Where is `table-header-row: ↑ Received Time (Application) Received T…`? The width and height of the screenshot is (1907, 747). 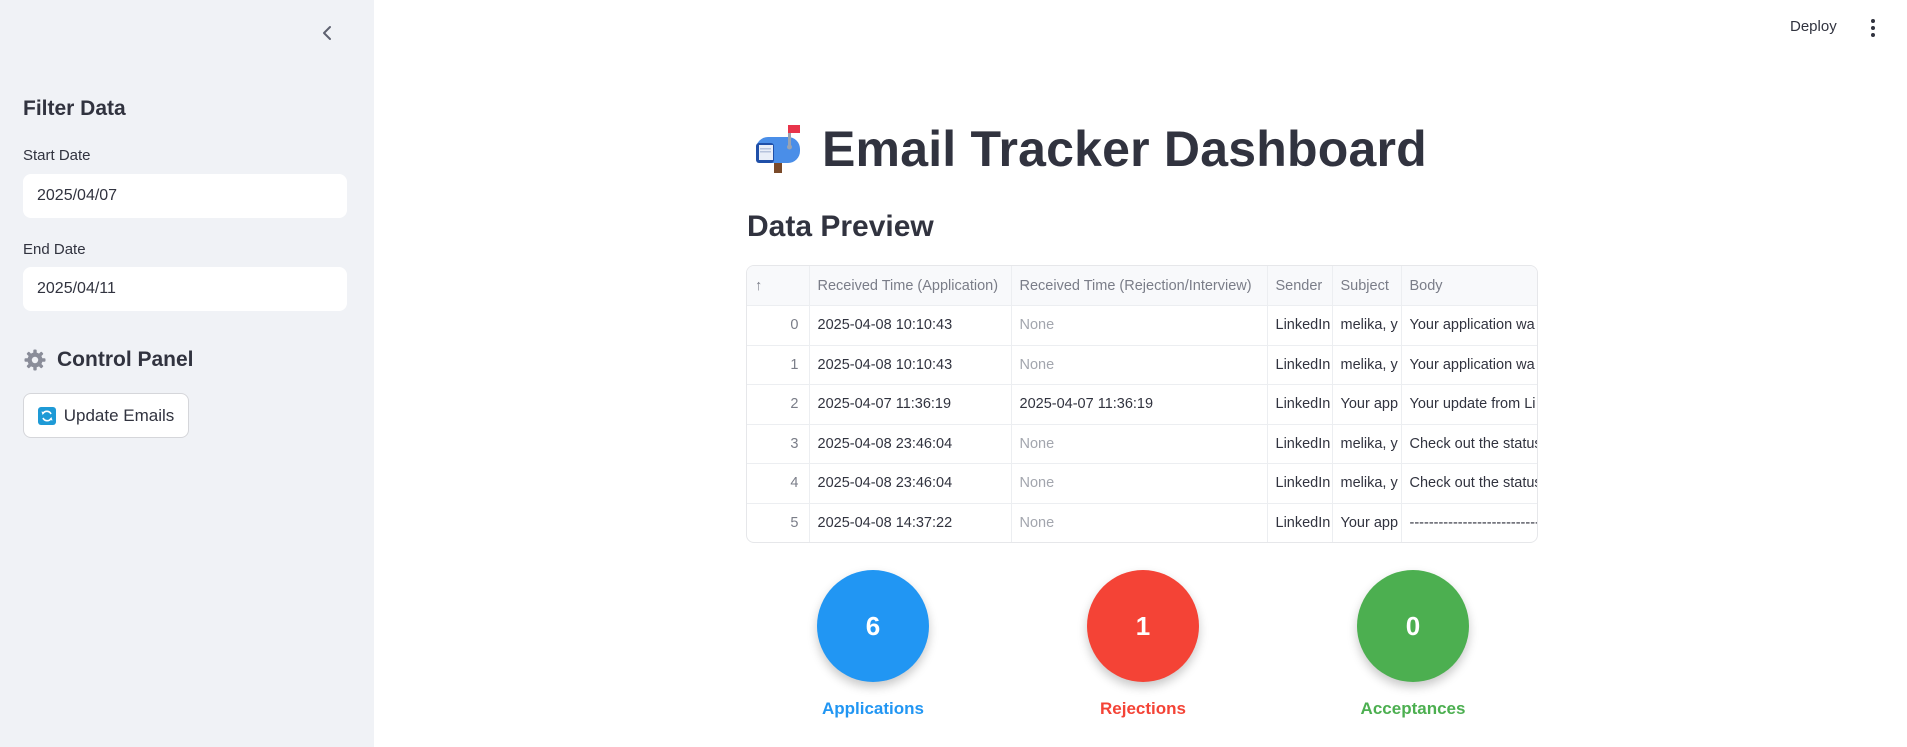
table-header-row: ↑ Received Time (Application) Received T… is located at coordinates (1142, 286).